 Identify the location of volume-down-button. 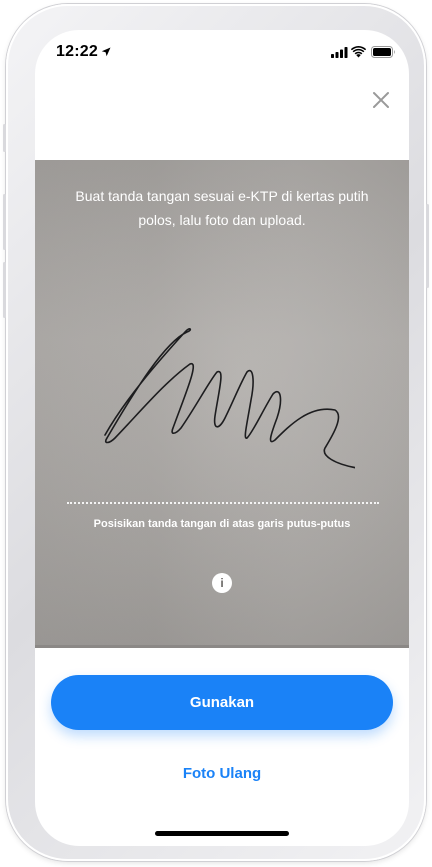
(4, 290).